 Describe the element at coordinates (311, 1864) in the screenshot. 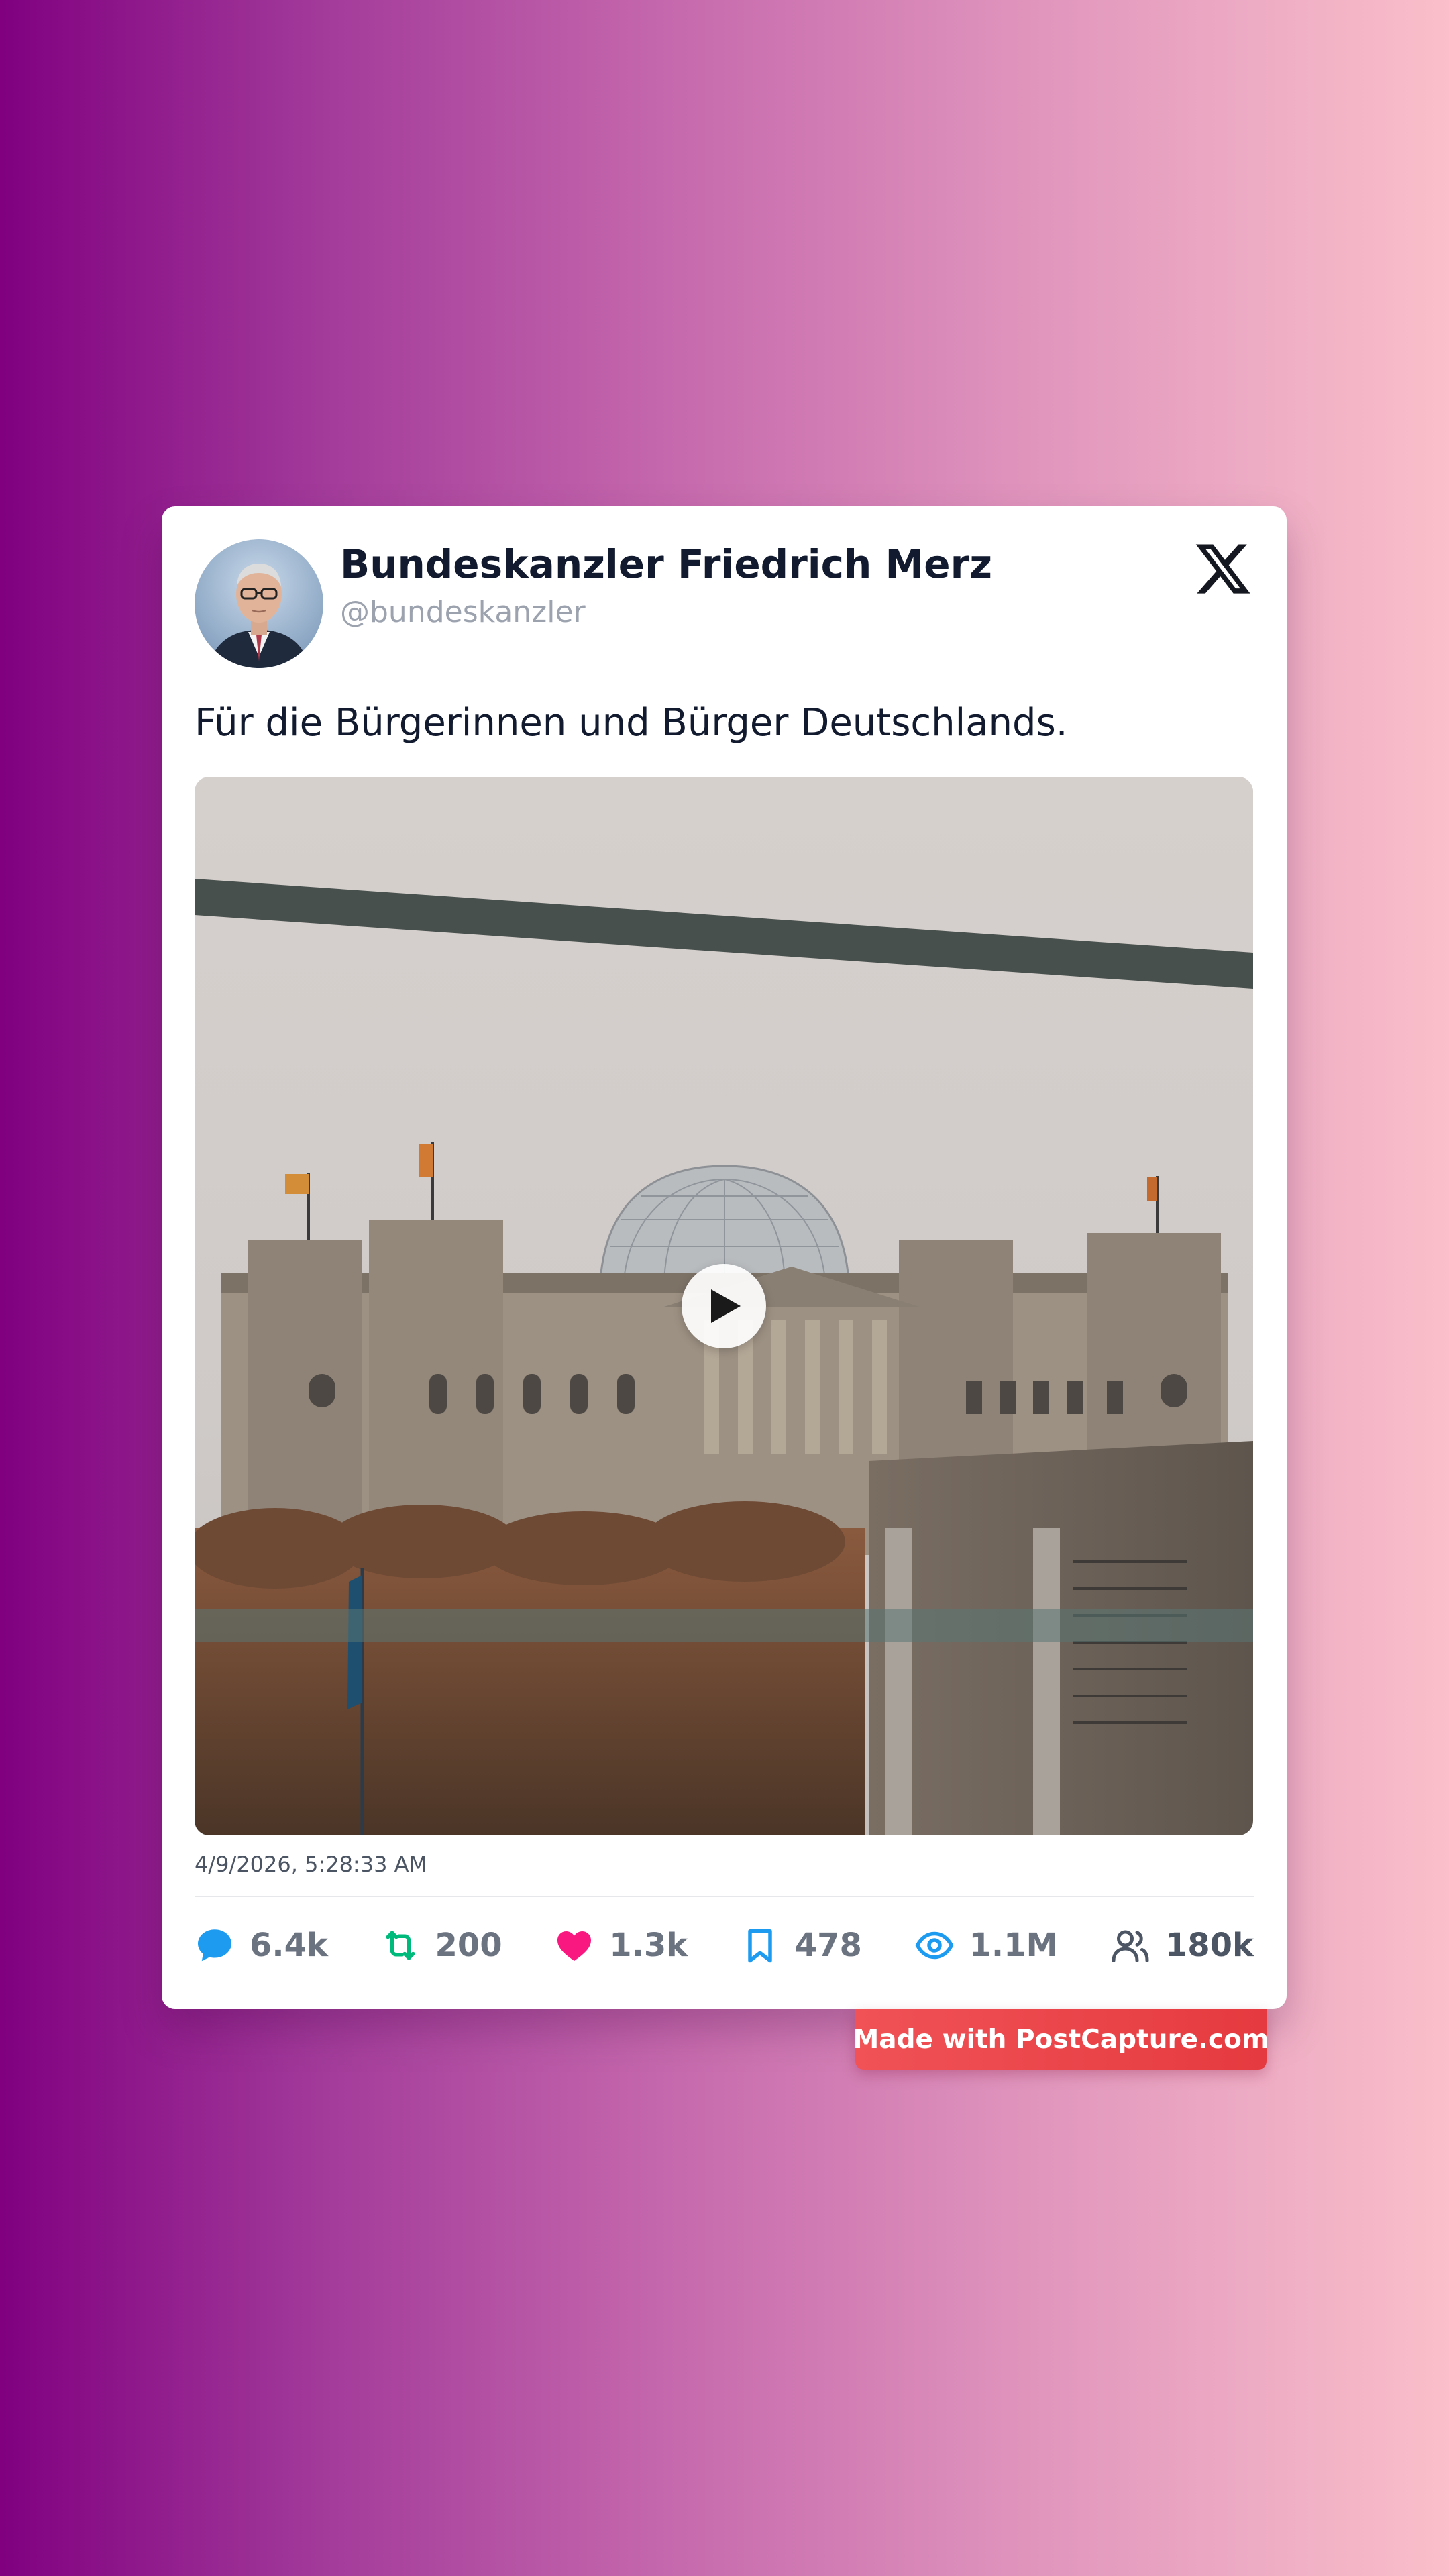

I see `tweet-timestamp: 4/9/2026, 5:28:33 AM` at that location.